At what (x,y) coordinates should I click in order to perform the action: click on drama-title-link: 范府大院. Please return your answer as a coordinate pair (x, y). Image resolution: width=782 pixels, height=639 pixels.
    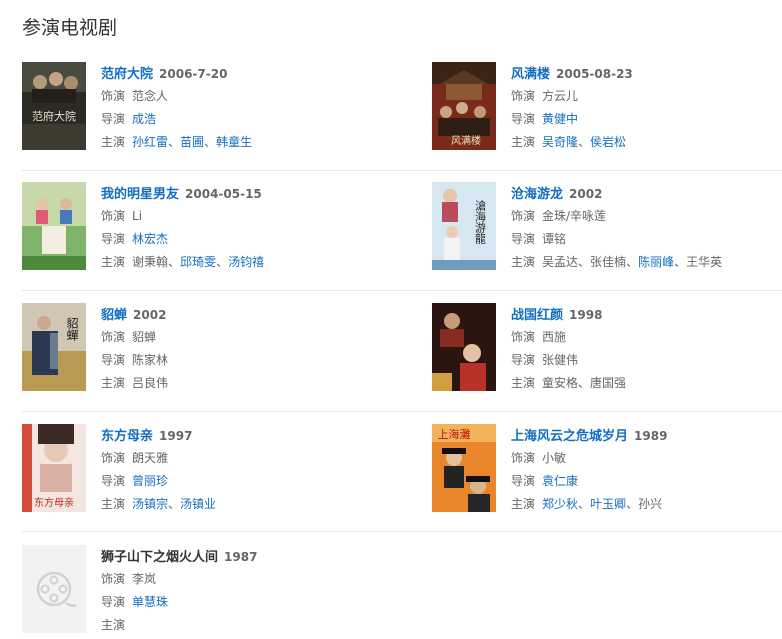
    Looking at the image, I should click on (127, 74).